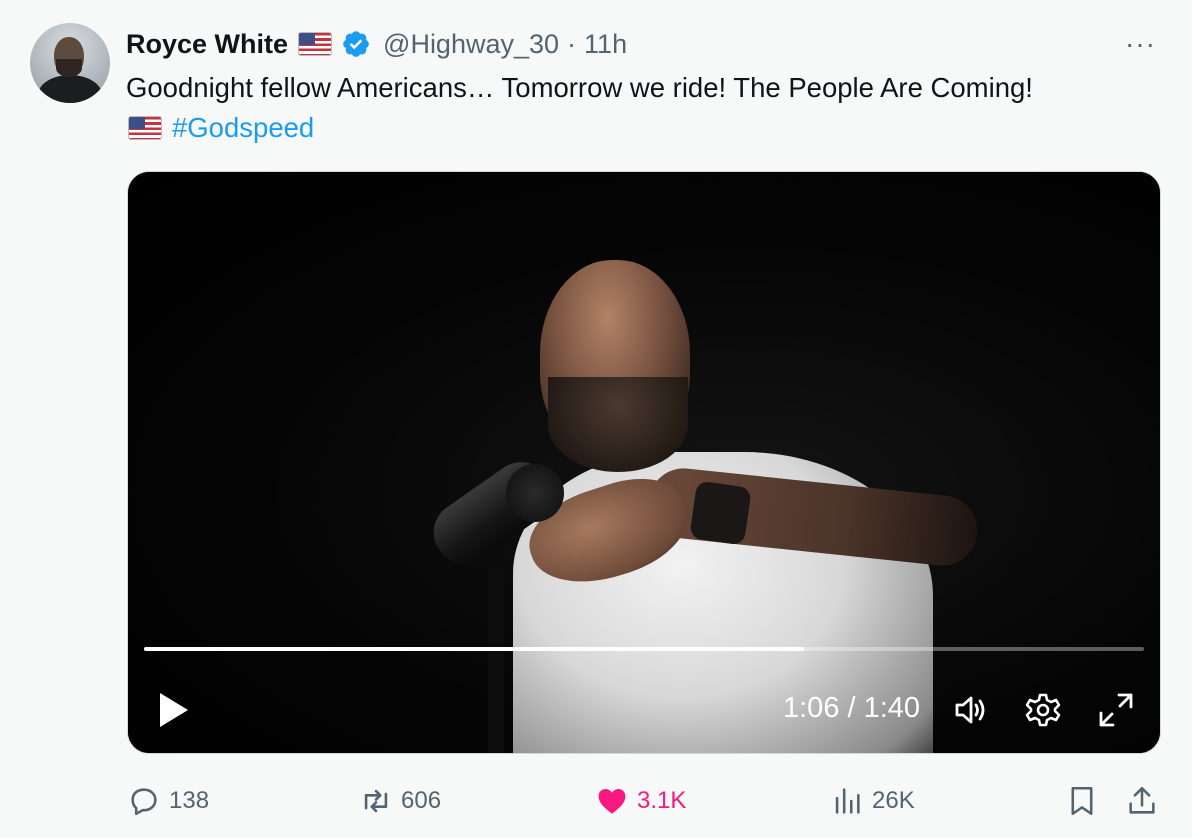 This screenshot has height=838, width=1192. What do you see at coordinates (662, 800) in the screenshot?
I see `like-count: 3.1K` at bounding box center [662, 800].